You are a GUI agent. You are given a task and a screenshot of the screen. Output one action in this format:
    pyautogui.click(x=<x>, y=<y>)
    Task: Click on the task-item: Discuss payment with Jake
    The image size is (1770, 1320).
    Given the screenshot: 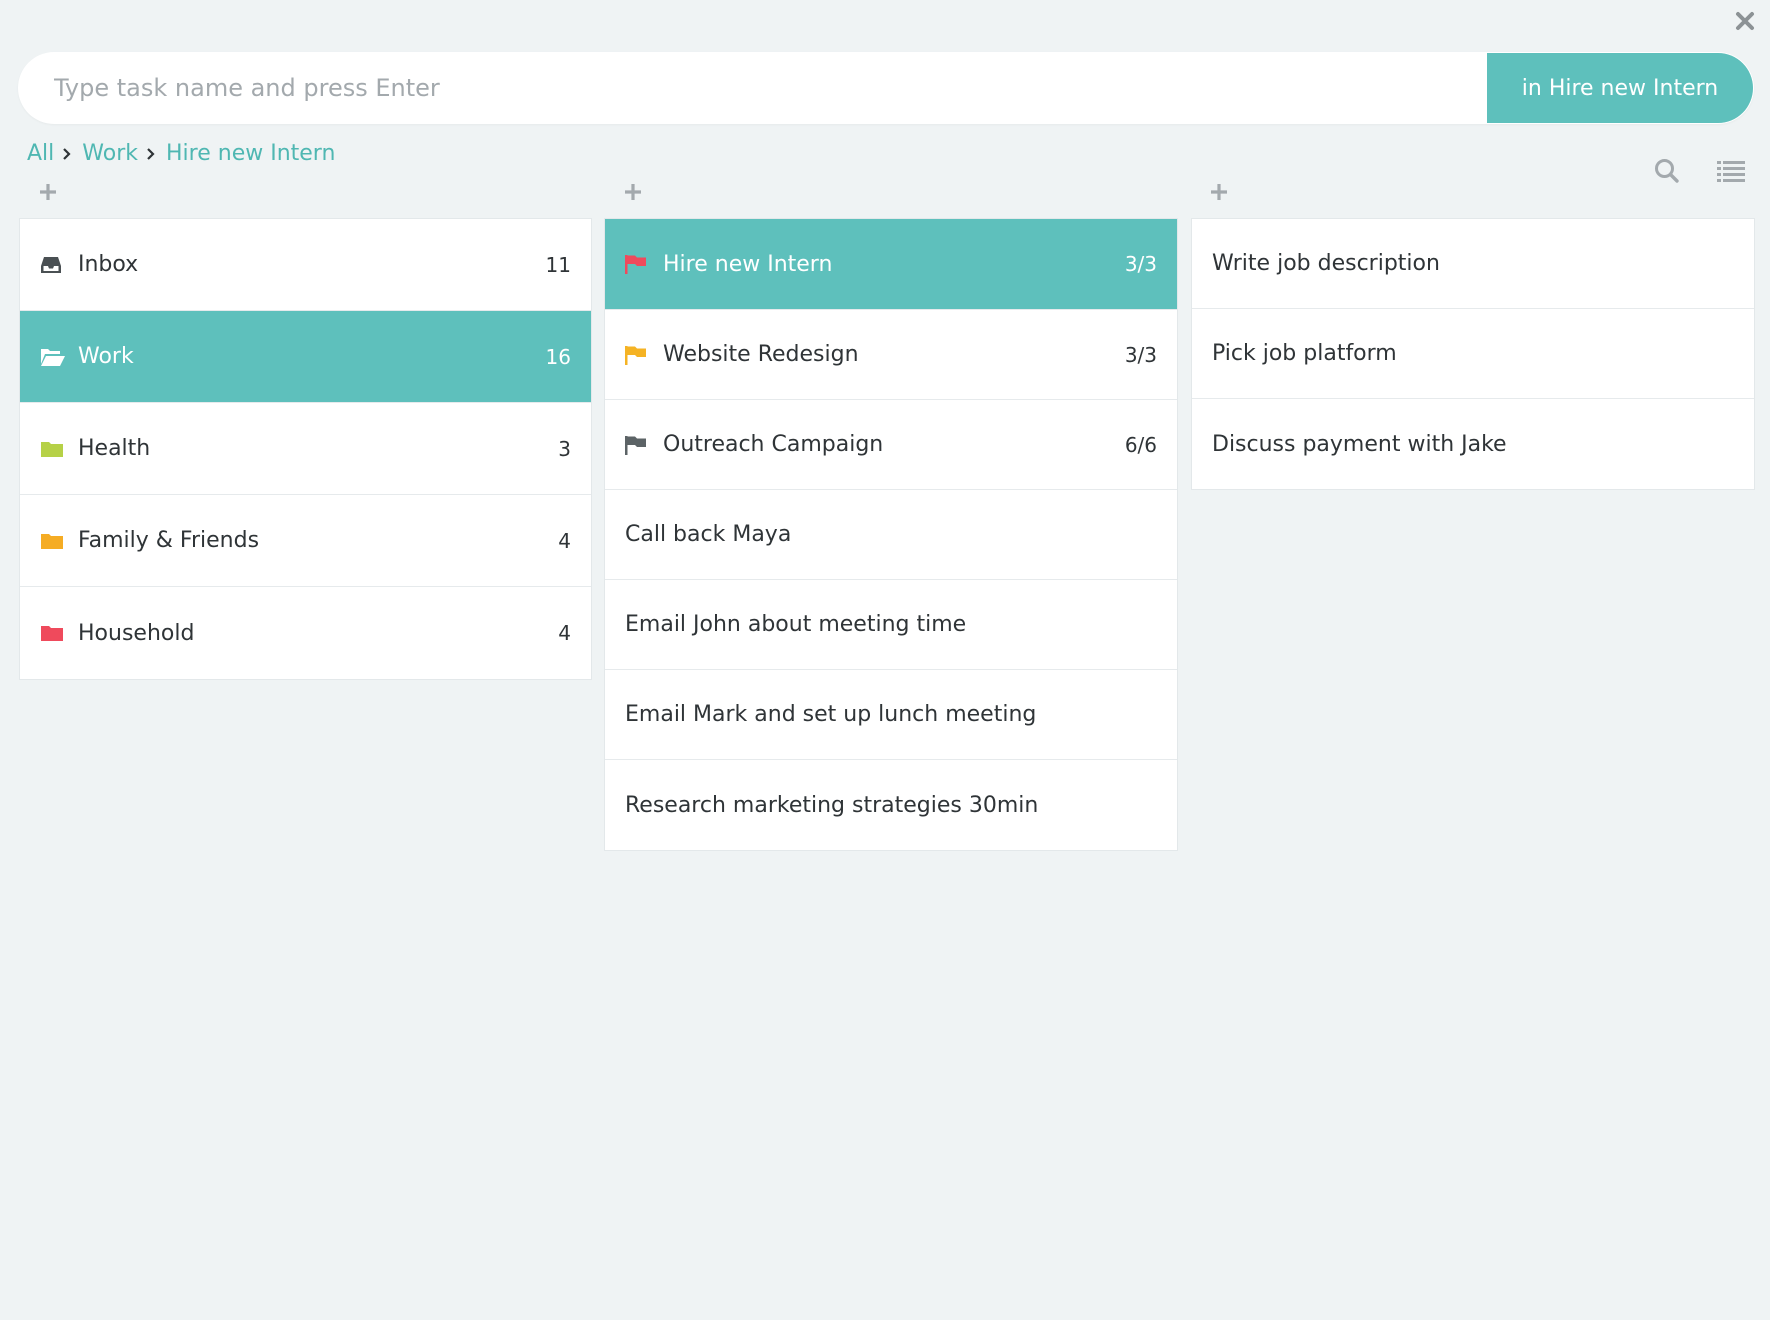 What is the action you would take?
    pyautogui.click(x=1473, y=444)
    